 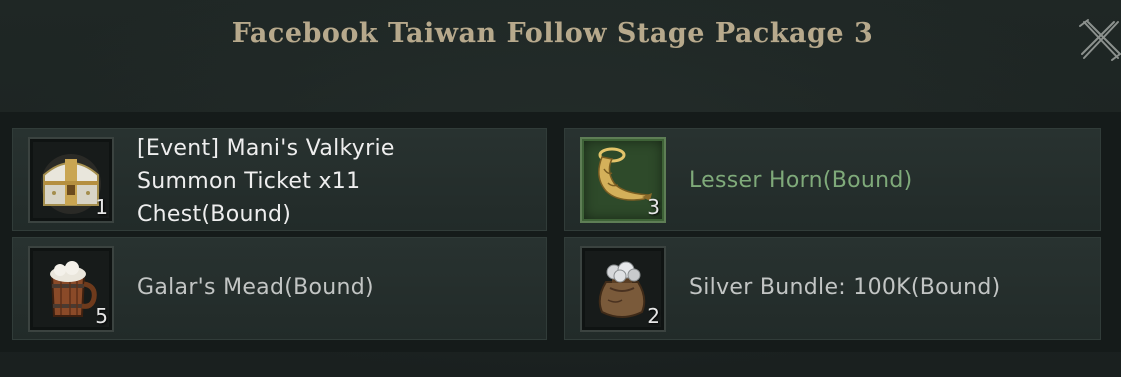 I want to click on item-quantity: 1, so click(x=101, y=207).